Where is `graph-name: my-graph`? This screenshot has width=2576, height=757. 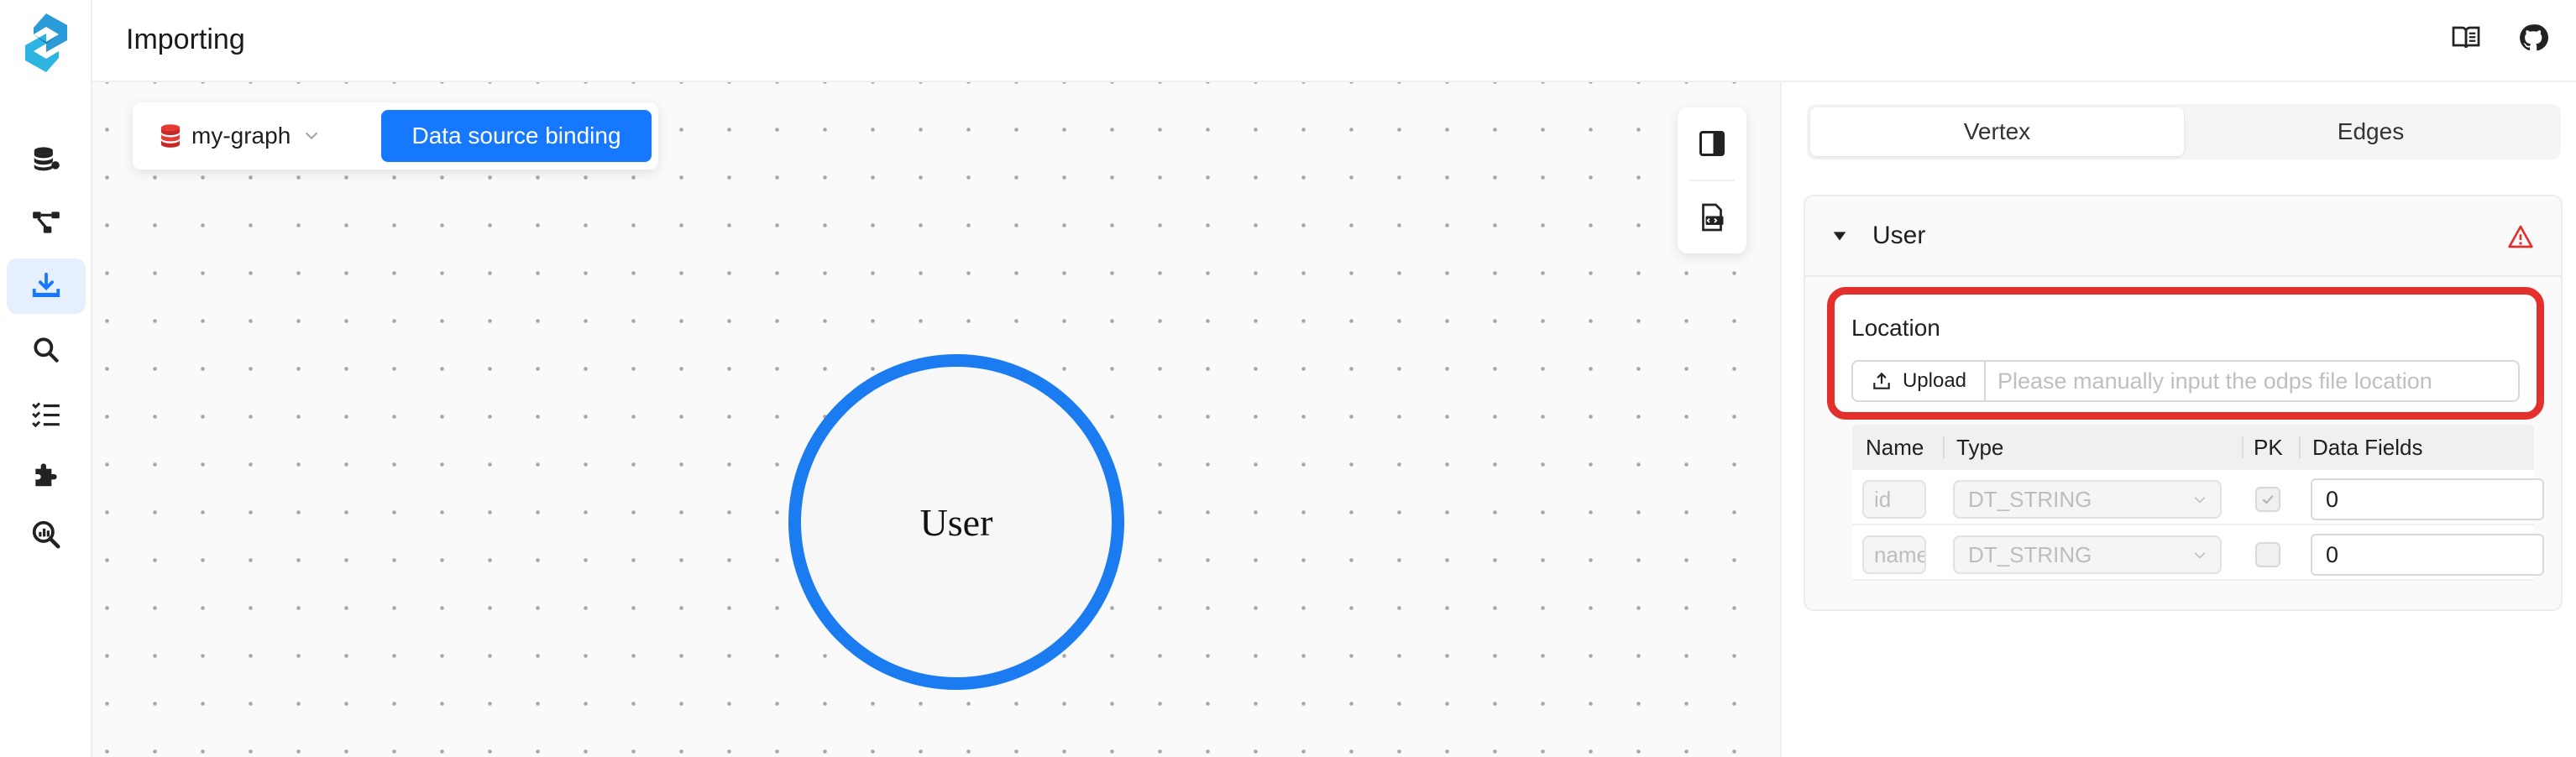 graph-name: my-graph is located at coordinates (241, 136).